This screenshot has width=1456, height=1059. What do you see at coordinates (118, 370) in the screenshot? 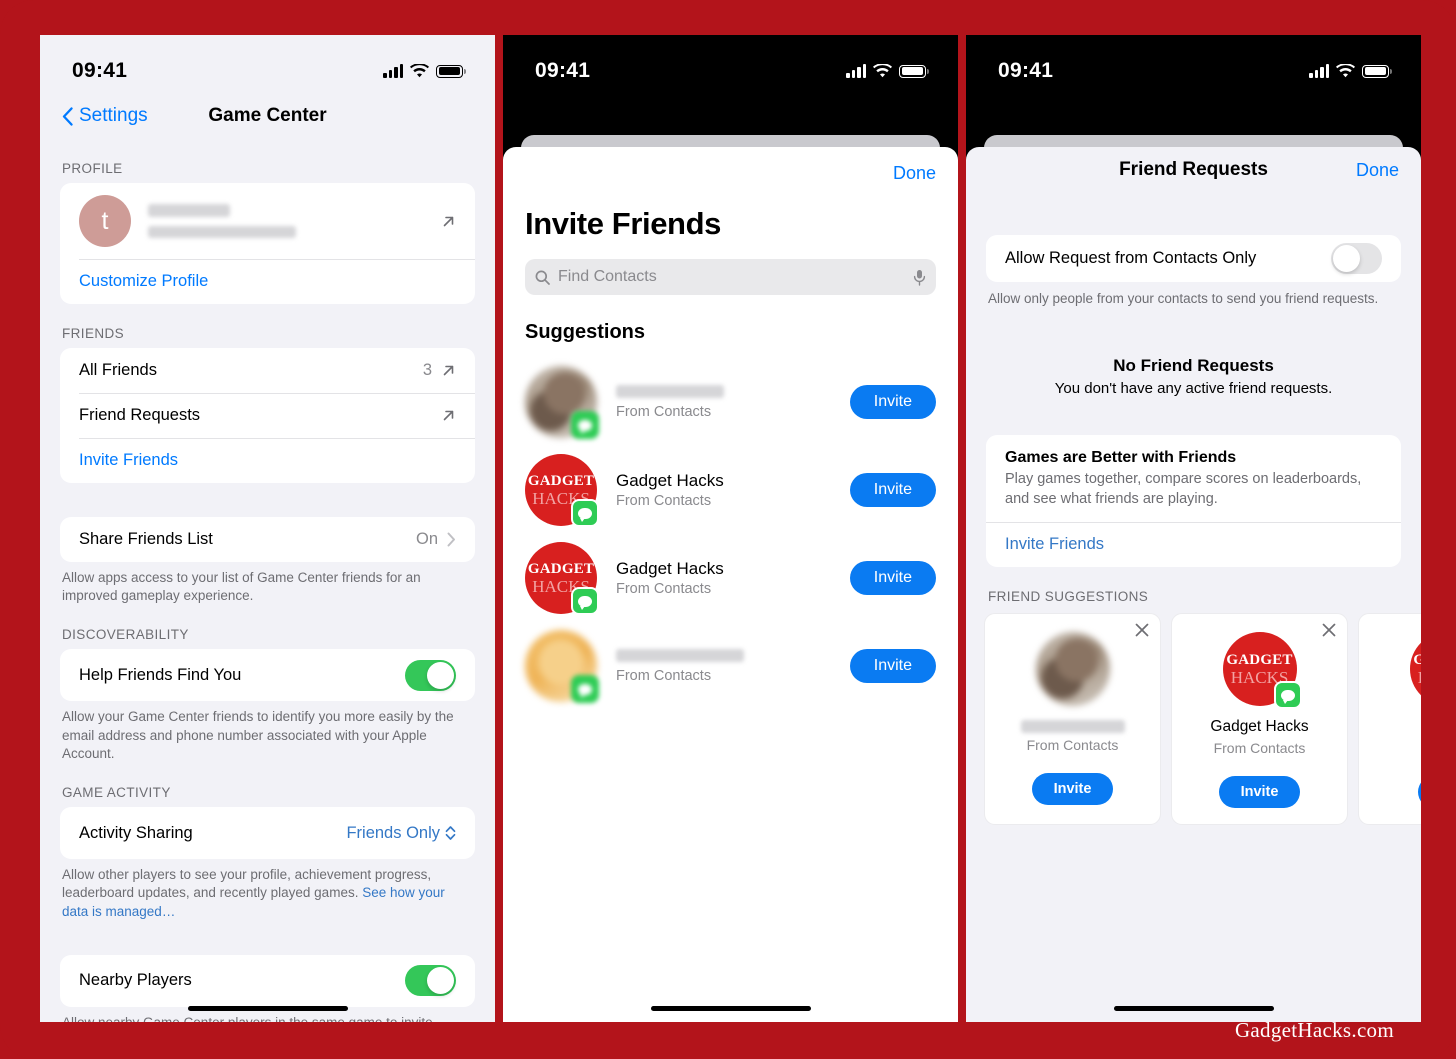
I see `all-friends-label: All Friends` at bounding box center [118, 370].